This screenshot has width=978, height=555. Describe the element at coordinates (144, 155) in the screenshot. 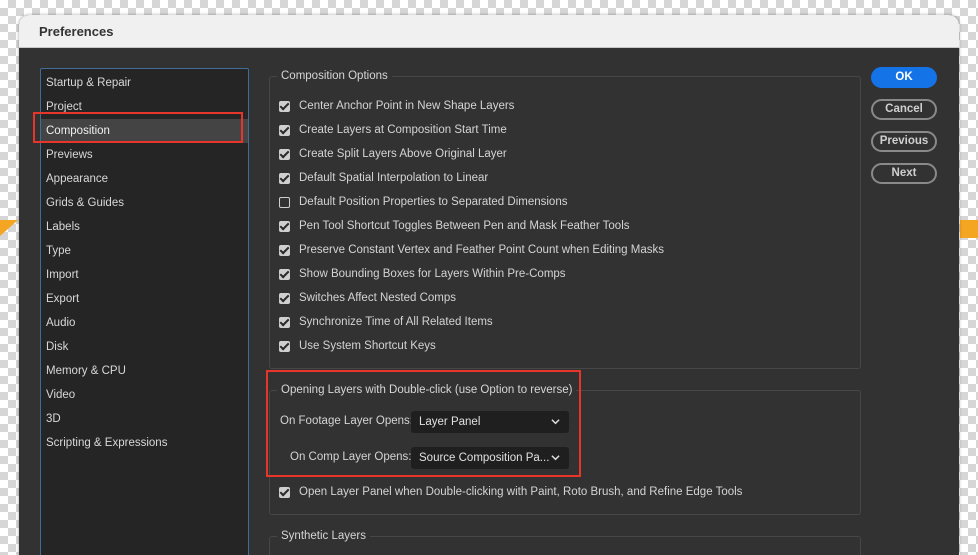

I see `sidebar-item-previews: Previews` at that location.